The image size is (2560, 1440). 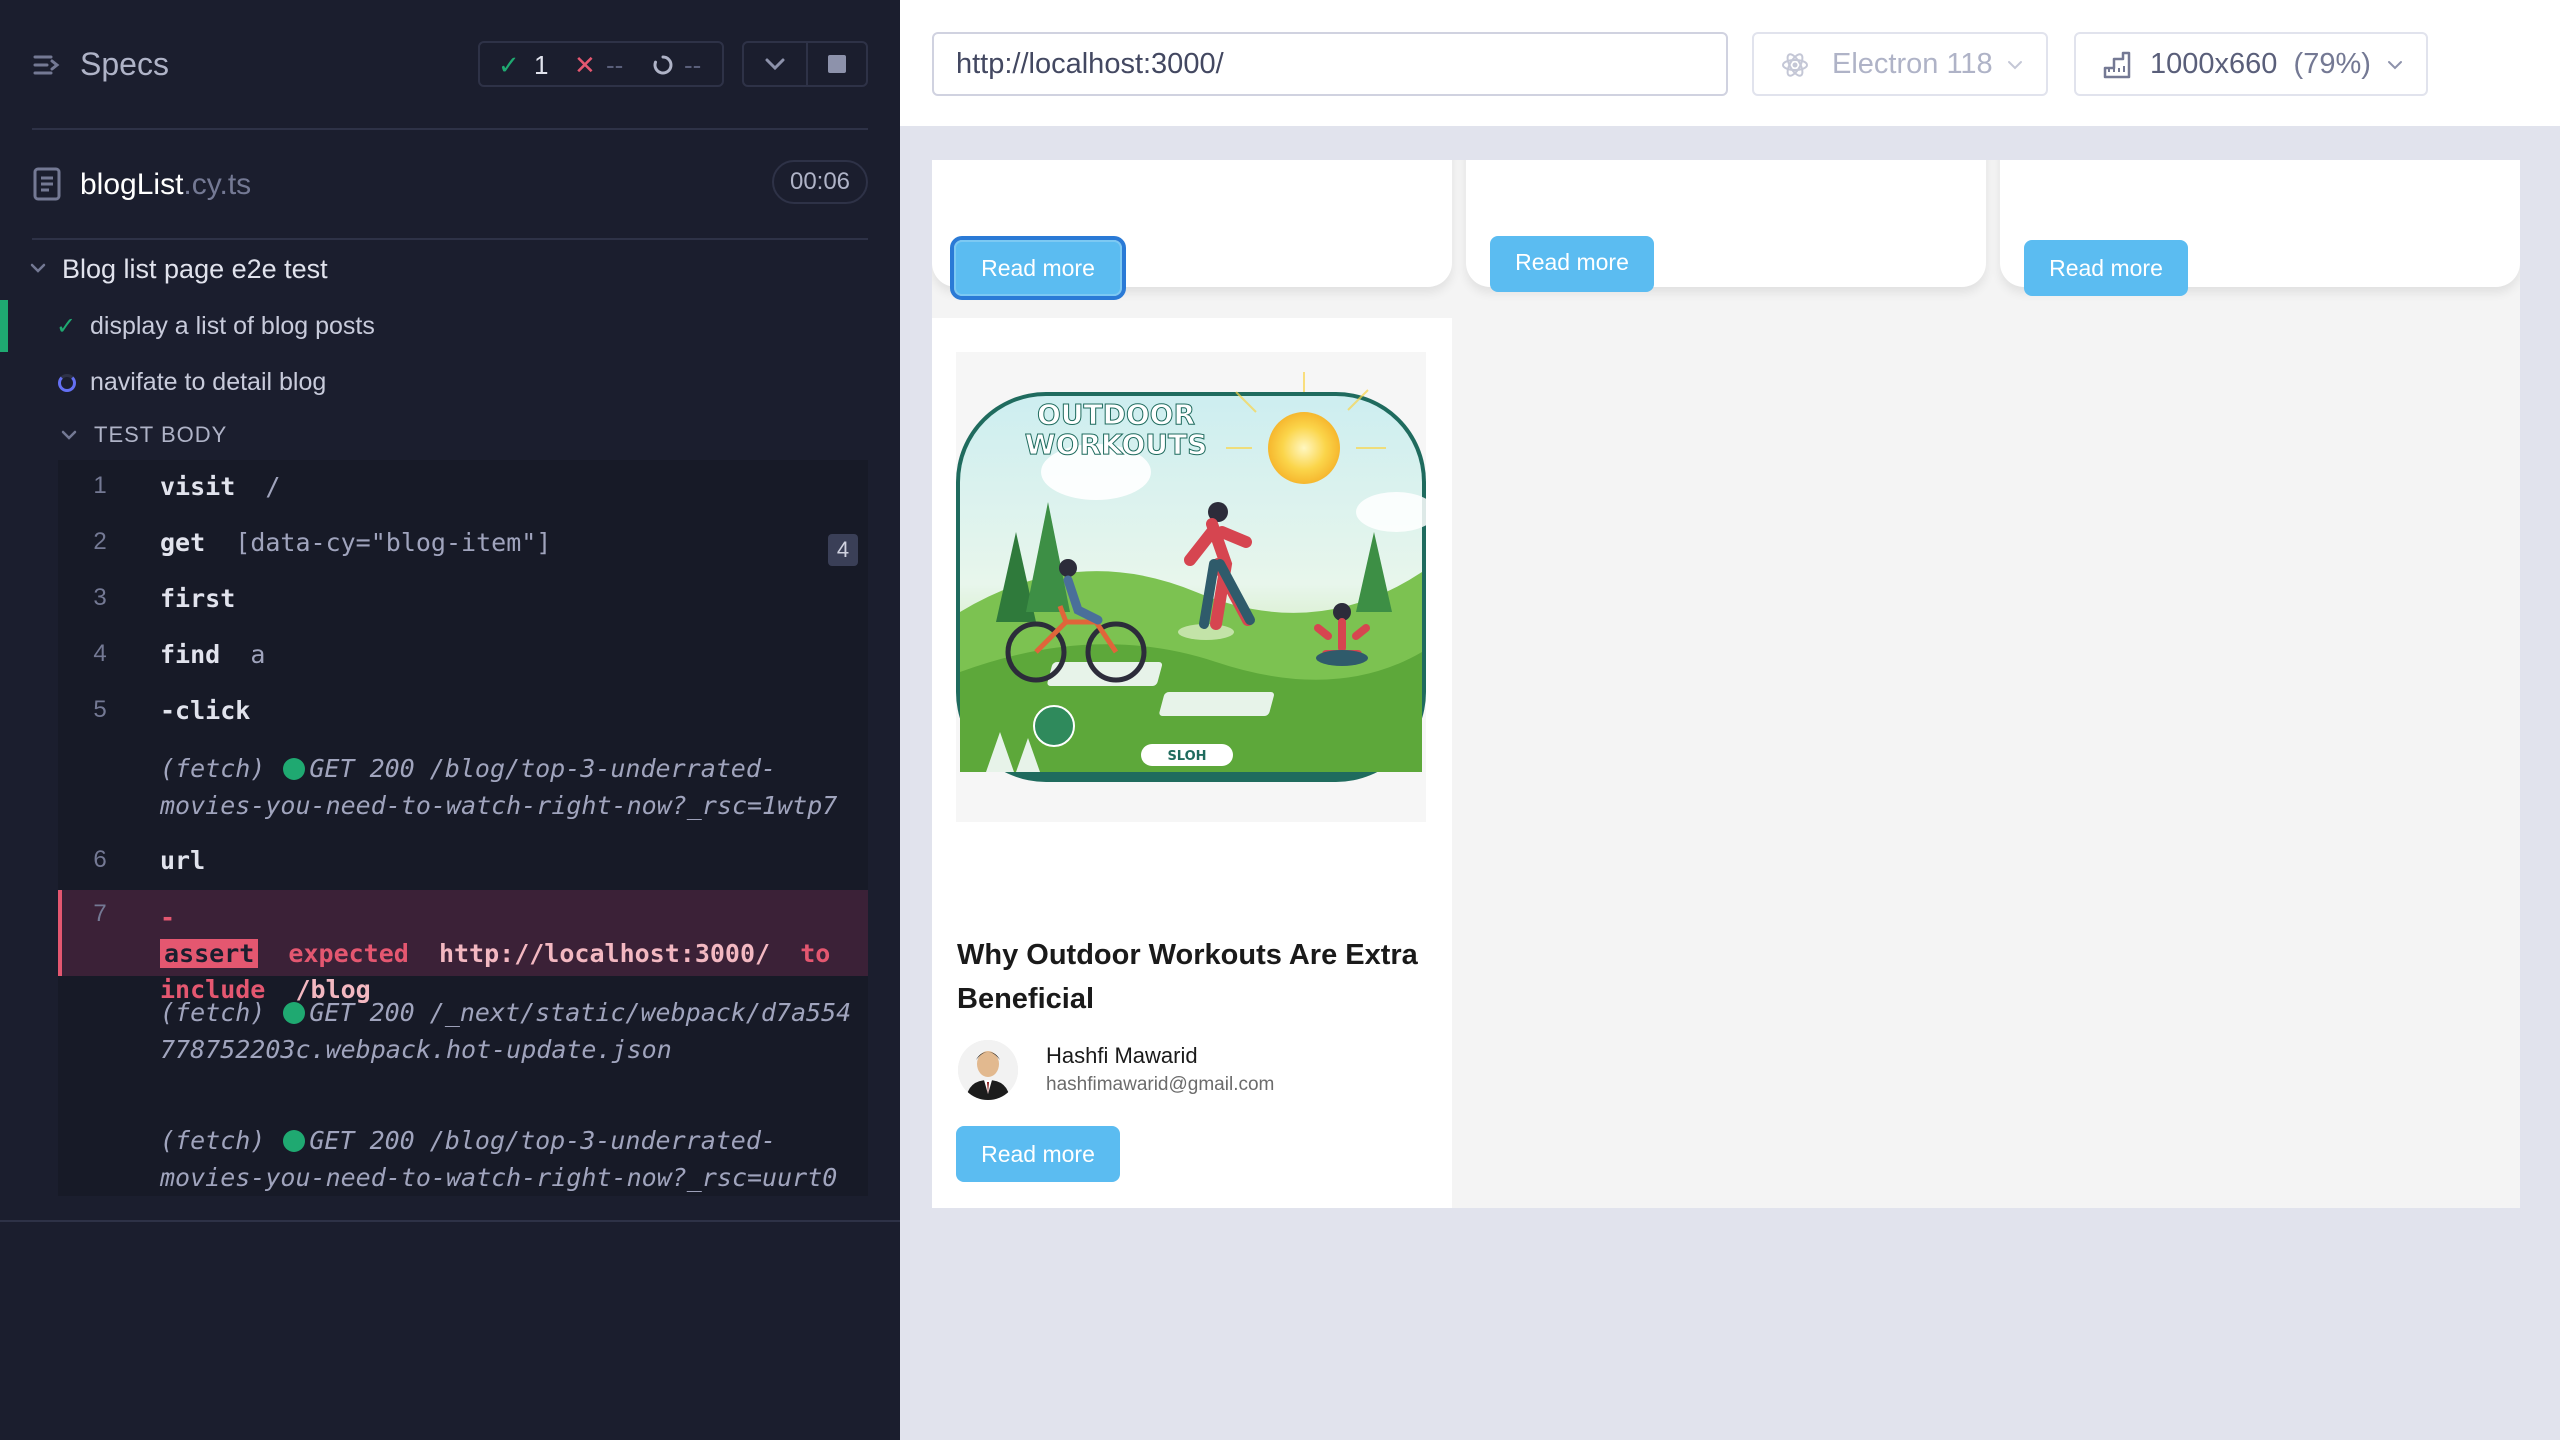 What do you see at coordinates (217, 184) in the screenshot?
I see `spec-file-ext: .cy.ts` at bounding box center [217, 184].